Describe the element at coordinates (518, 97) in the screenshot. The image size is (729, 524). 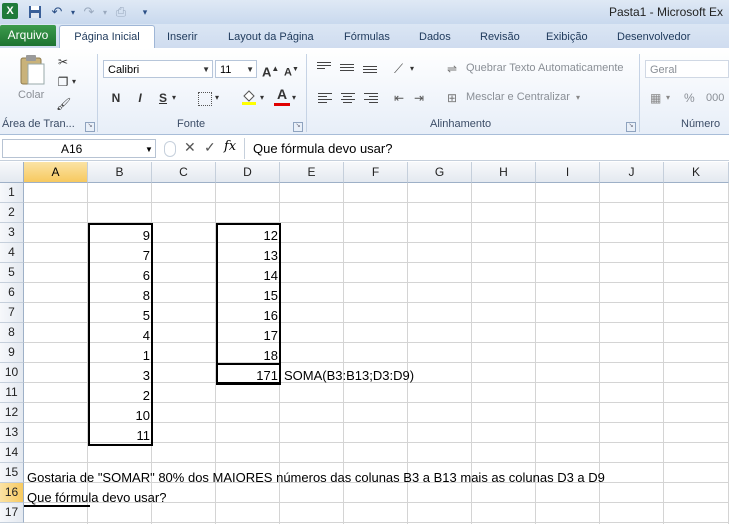
I see `merge-center-button: Mesclar e Centralizar` at that location.